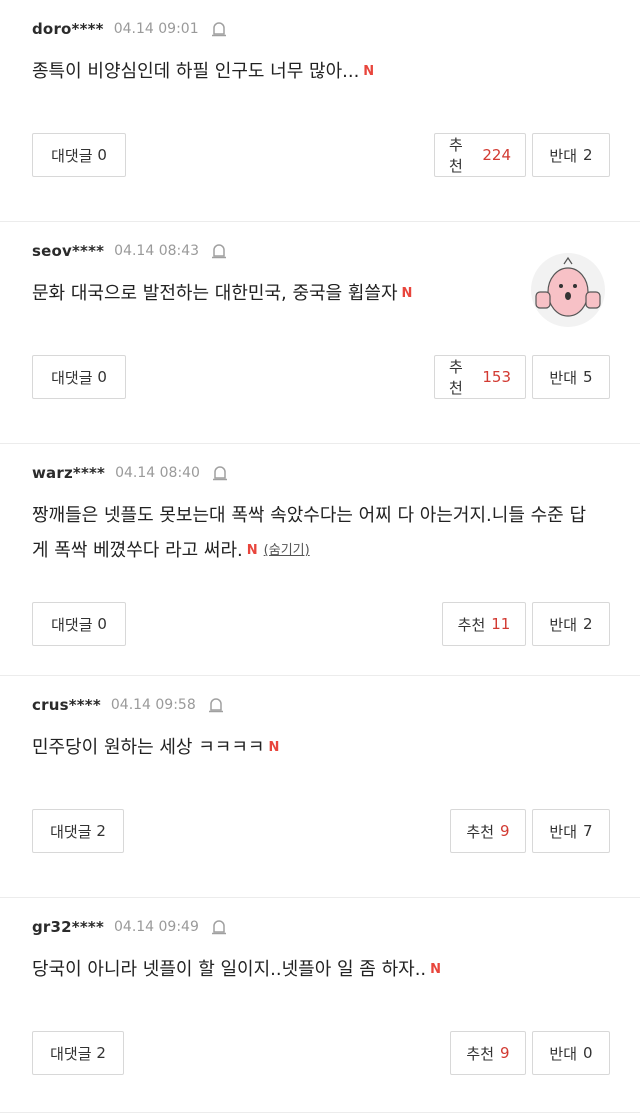 The height and width of the screenshot is (1113, 640). I want to click on comment-body: 문화 대국으로 발전하는 대한민국, 중국을 휩쓸자, so click(215, 293).